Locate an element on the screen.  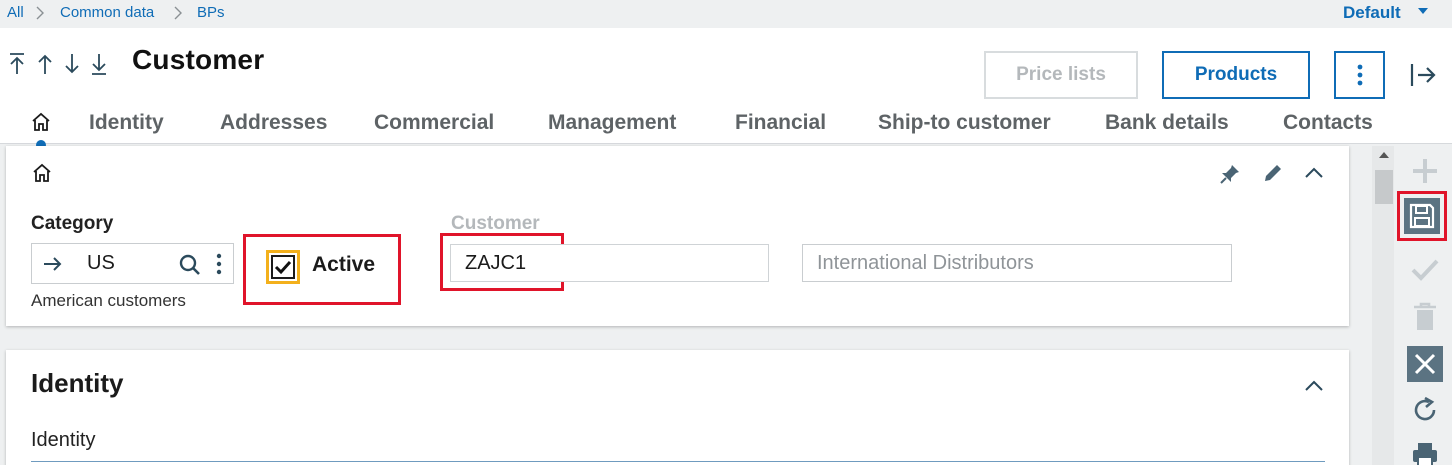
checkmark-icon is located at coordinates (283, 267).